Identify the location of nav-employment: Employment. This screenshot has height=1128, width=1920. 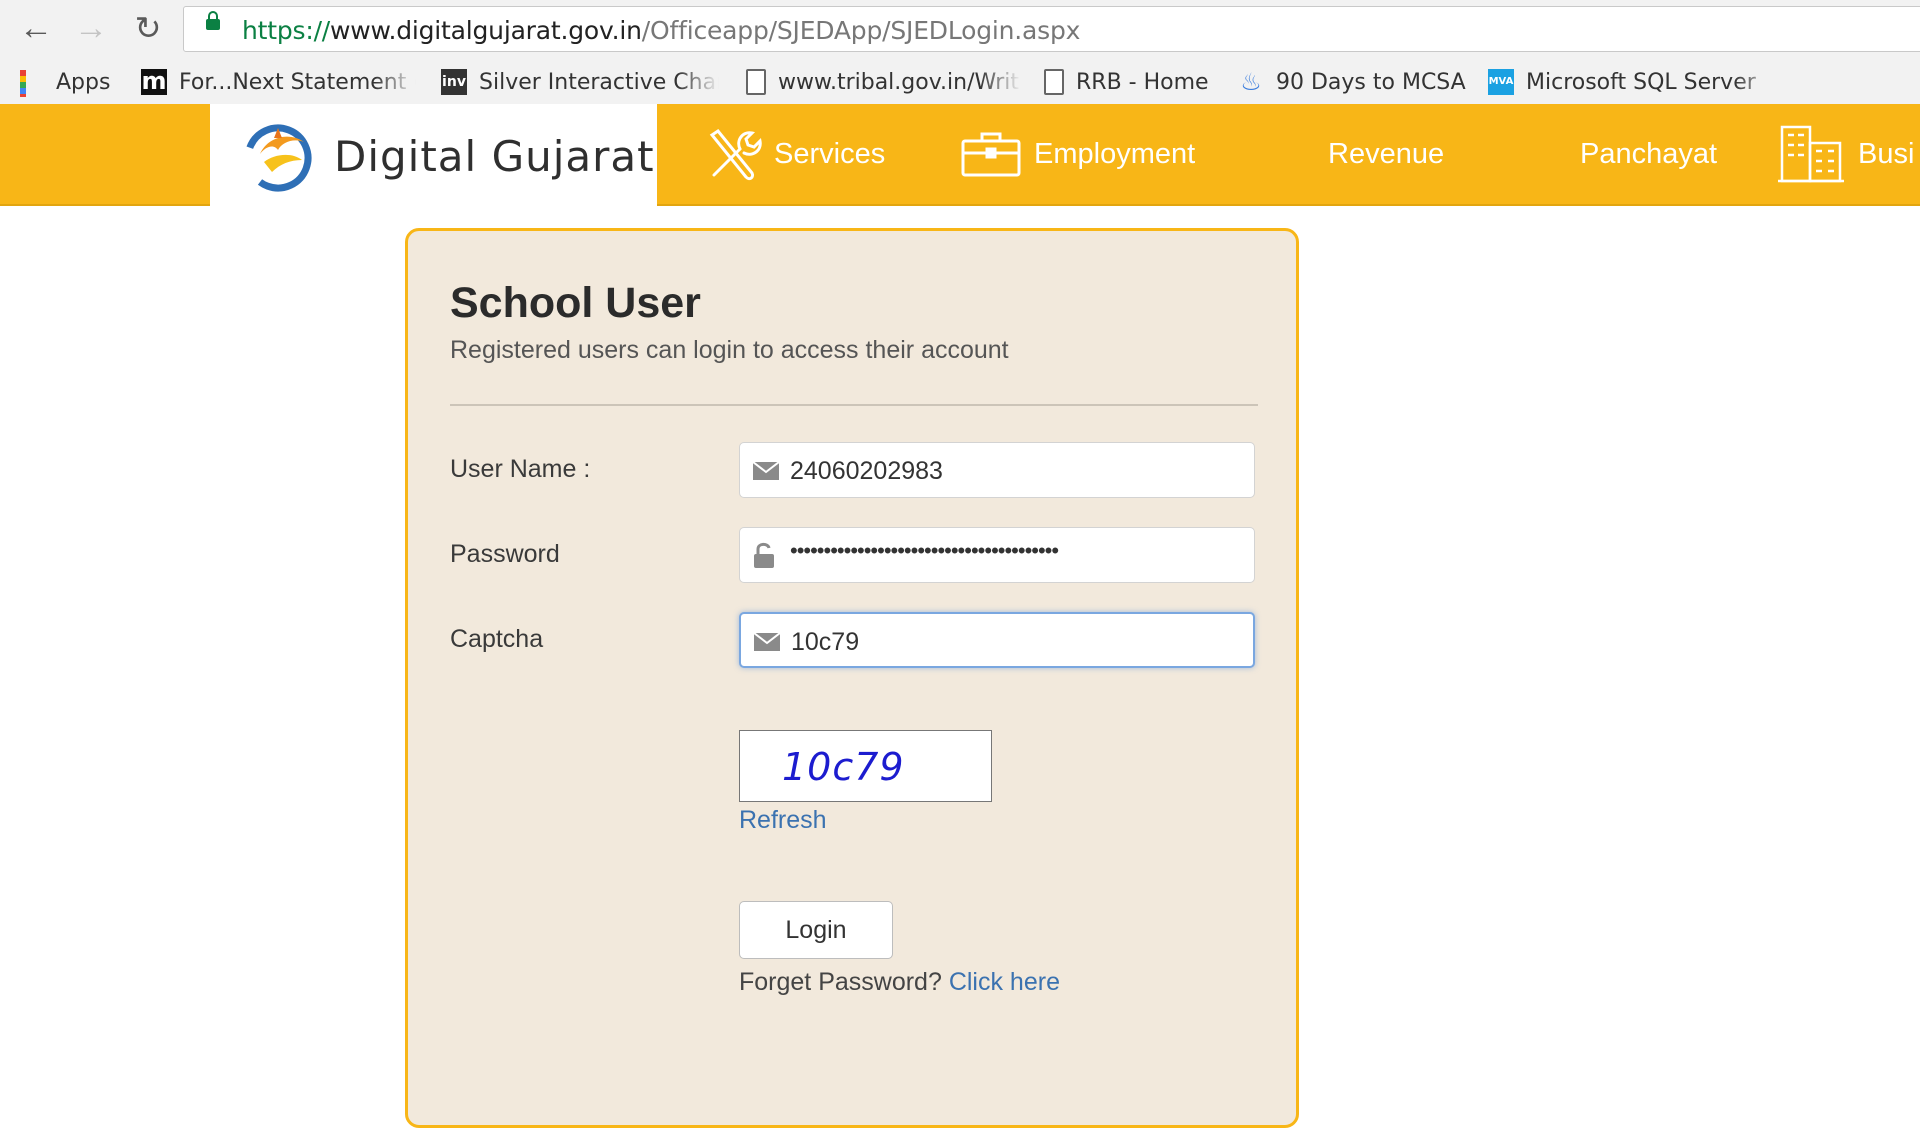
(1077, 154).